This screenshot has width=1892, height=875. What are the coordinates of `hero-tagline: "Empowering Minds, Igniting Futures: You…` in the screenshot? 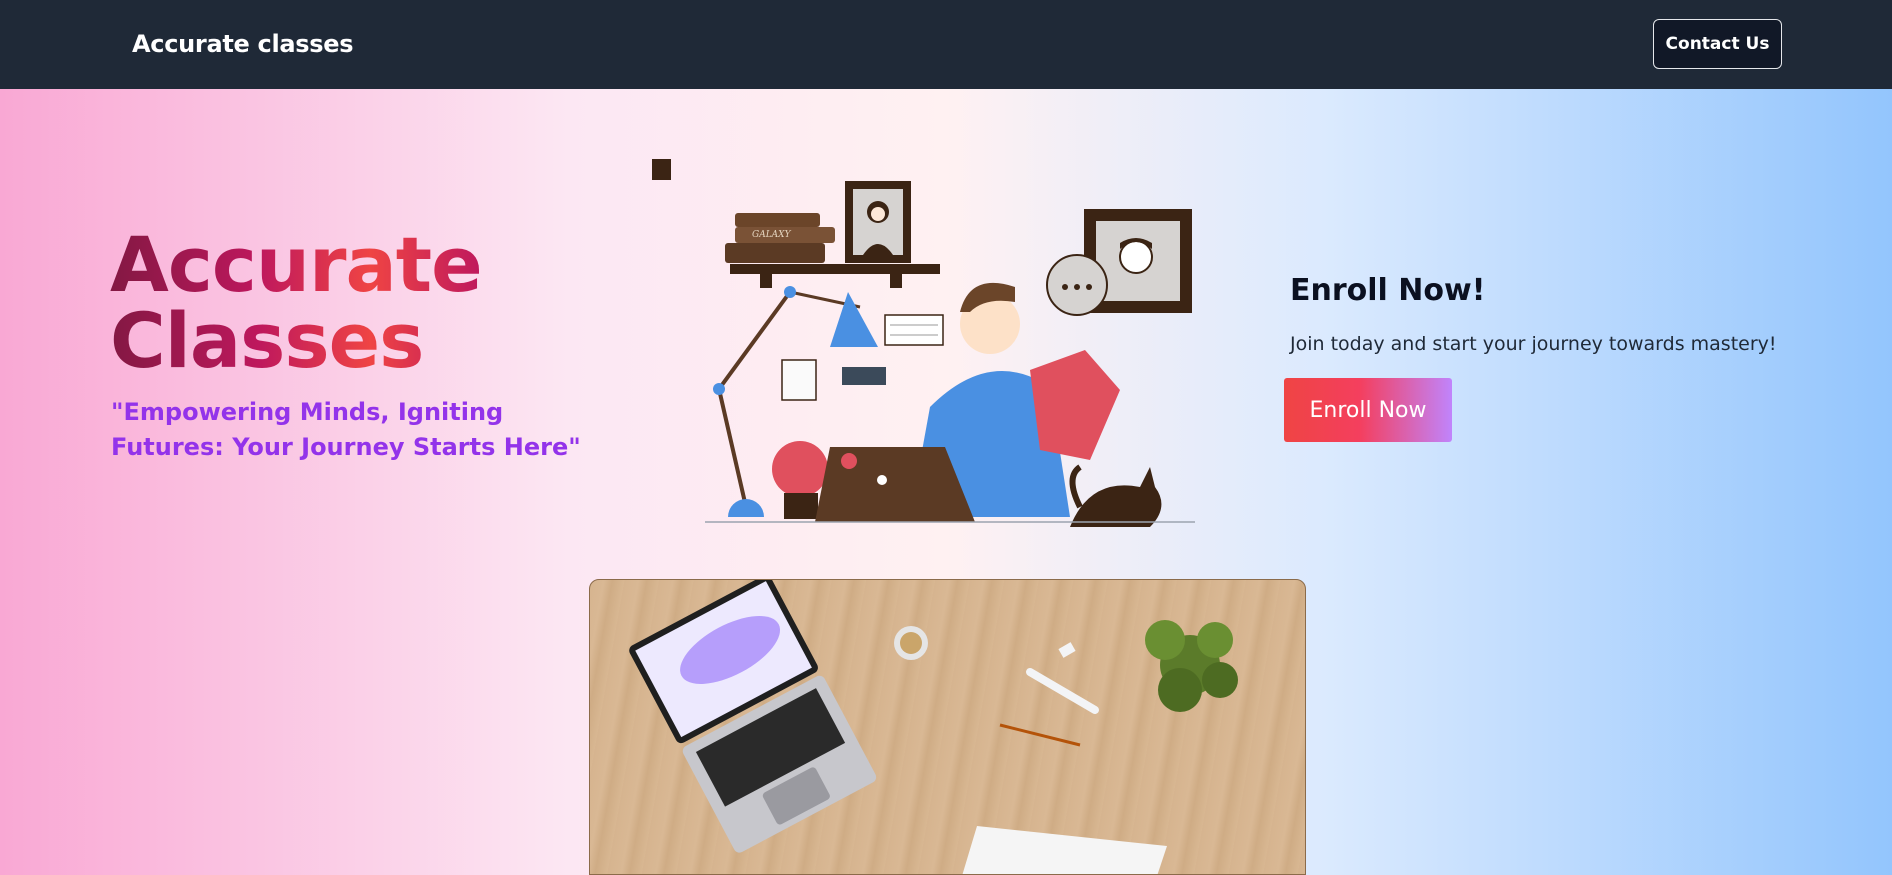 It's located at (346, 429).